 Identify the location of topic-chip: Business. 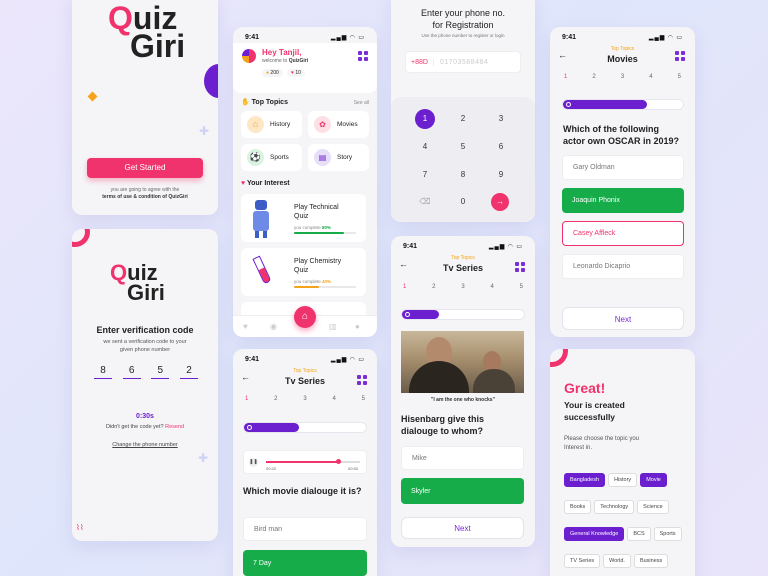
(651, 561).